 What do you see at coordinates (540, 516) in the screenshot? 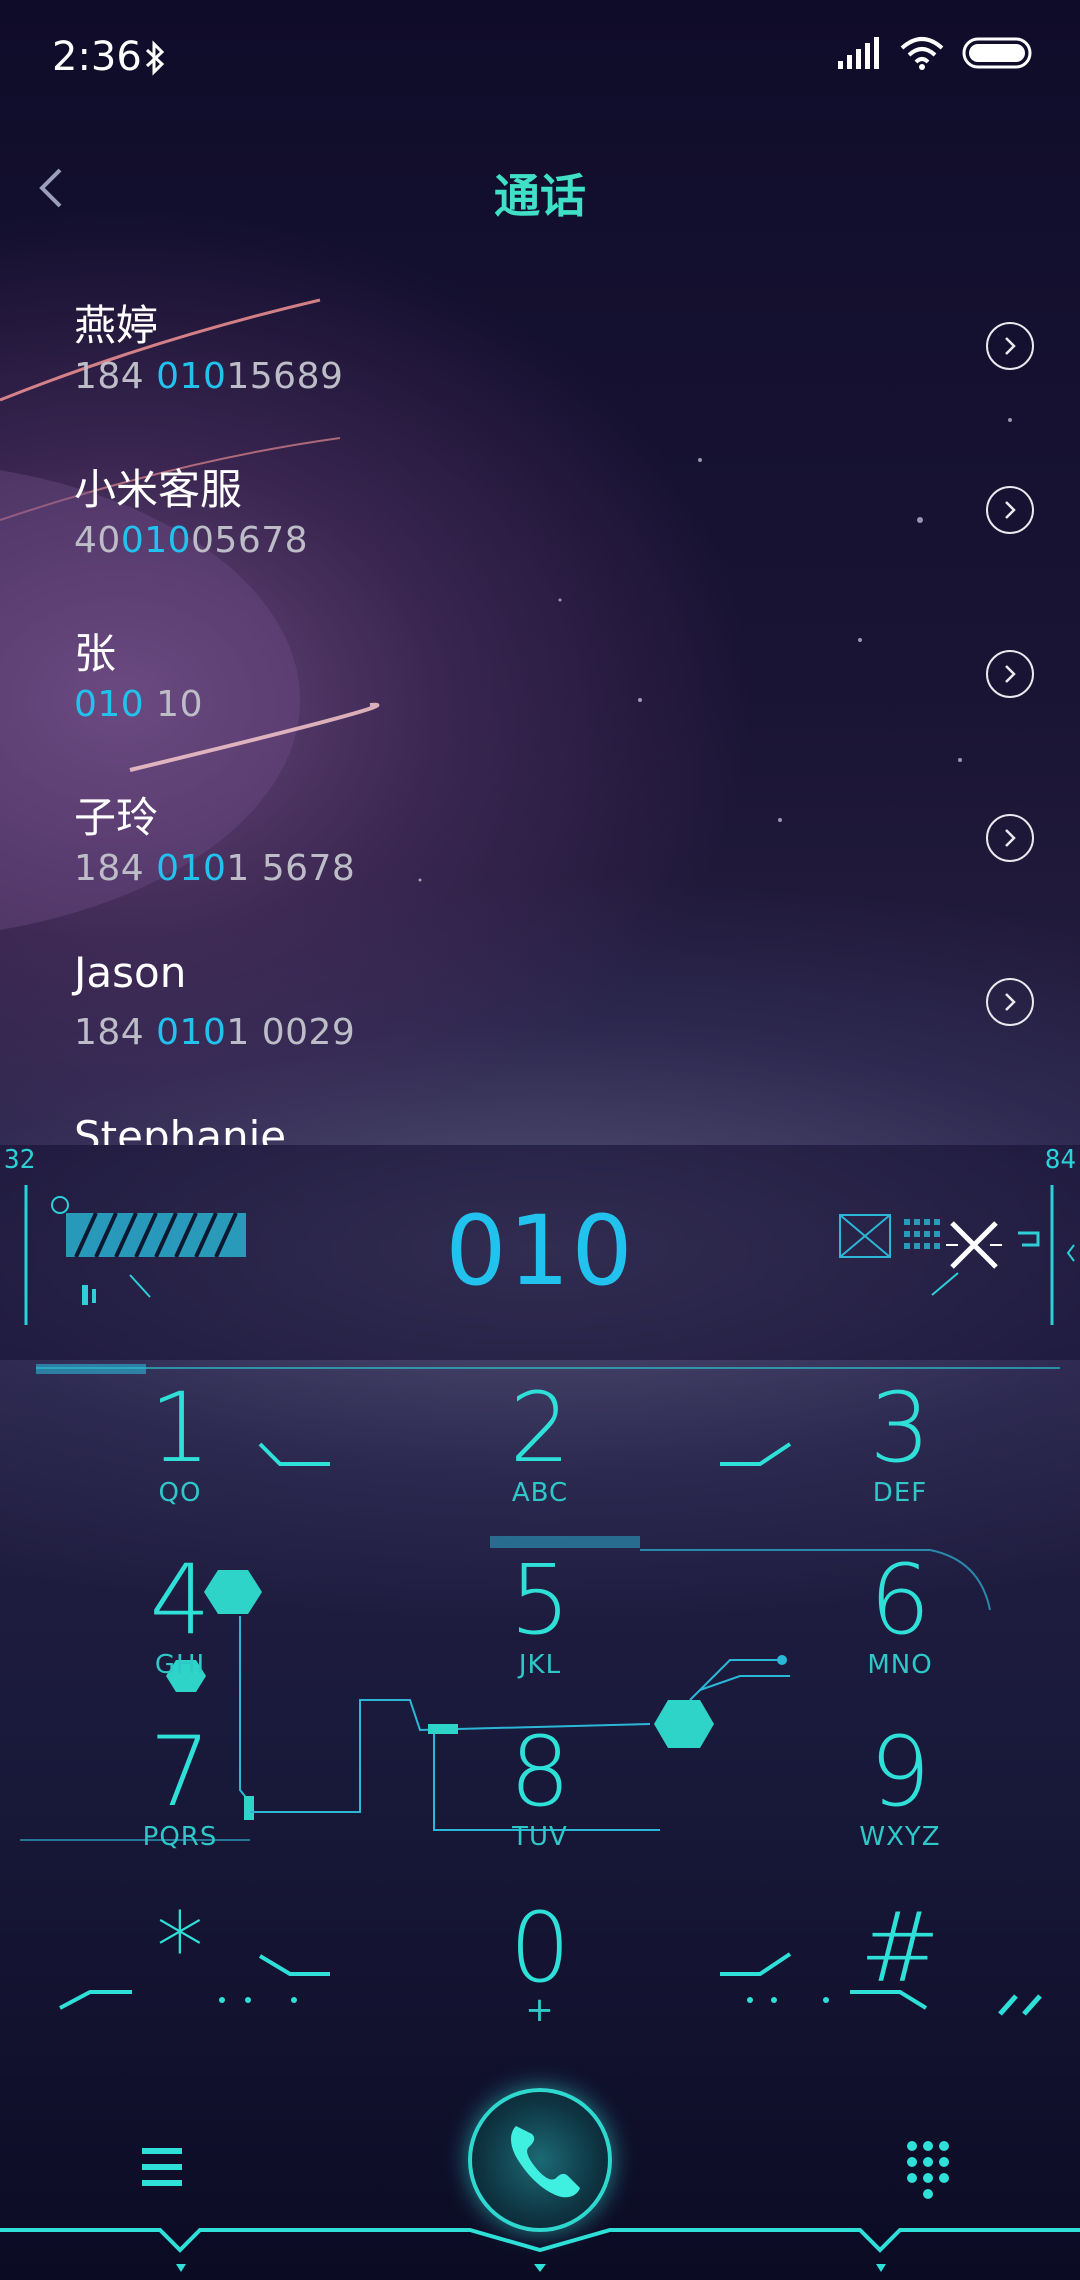
I see `call-list-item: 小米客服 4001005678` at bounding box center [540, 516].